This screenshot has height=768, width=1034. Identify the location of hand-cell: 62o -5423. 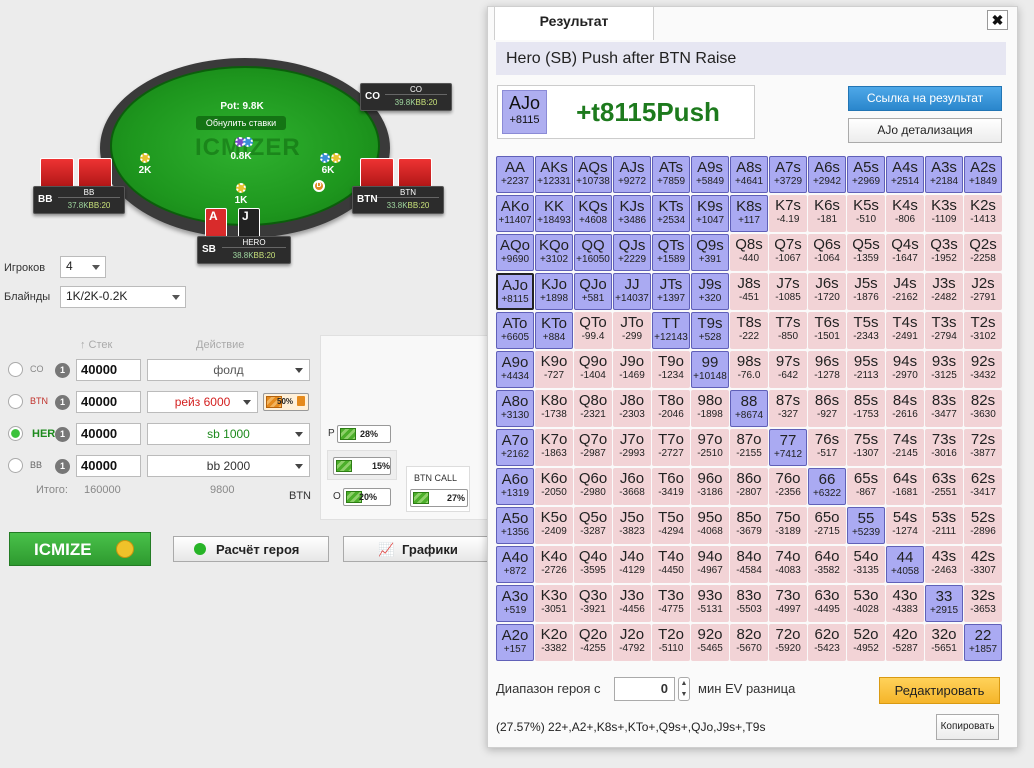
(827, 642).